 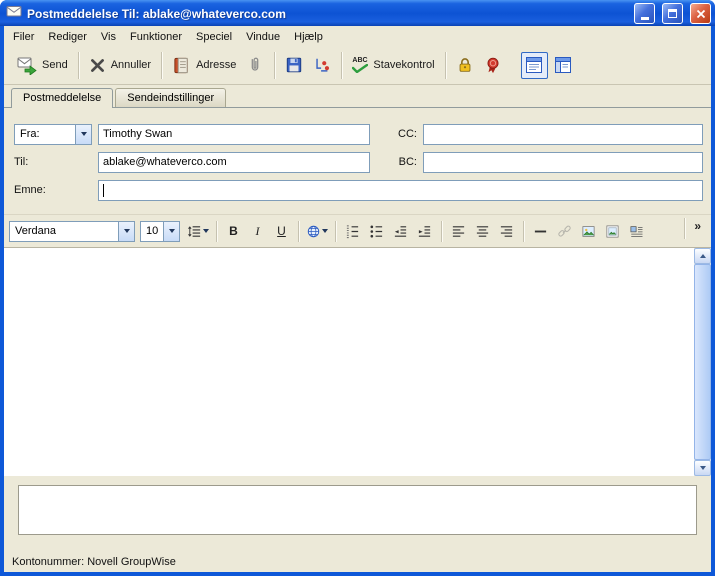 I want to click on horizontal-rule-button, so click(x=540, y=231).